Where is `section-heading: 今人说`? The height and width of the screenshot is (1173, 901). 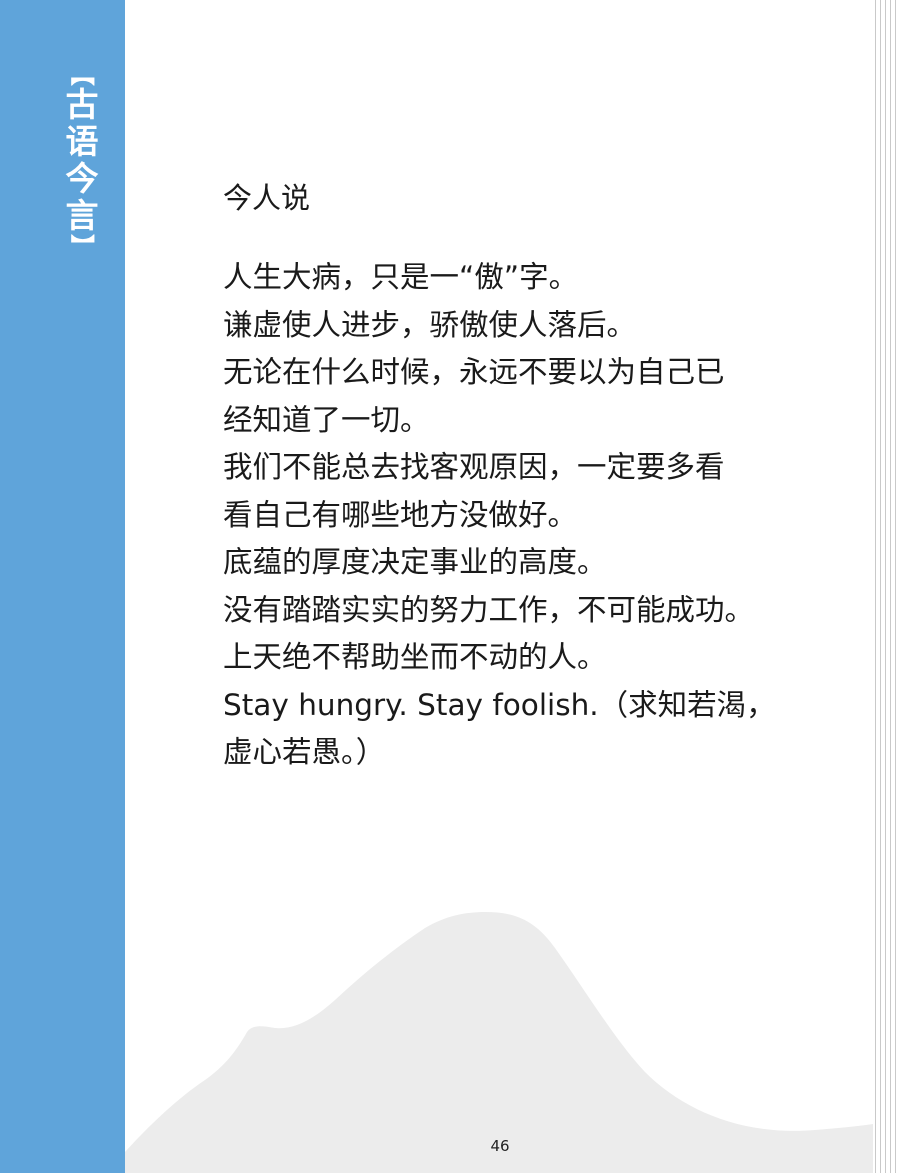
section-heading: 今人说 is located at coordinates (267, 198).